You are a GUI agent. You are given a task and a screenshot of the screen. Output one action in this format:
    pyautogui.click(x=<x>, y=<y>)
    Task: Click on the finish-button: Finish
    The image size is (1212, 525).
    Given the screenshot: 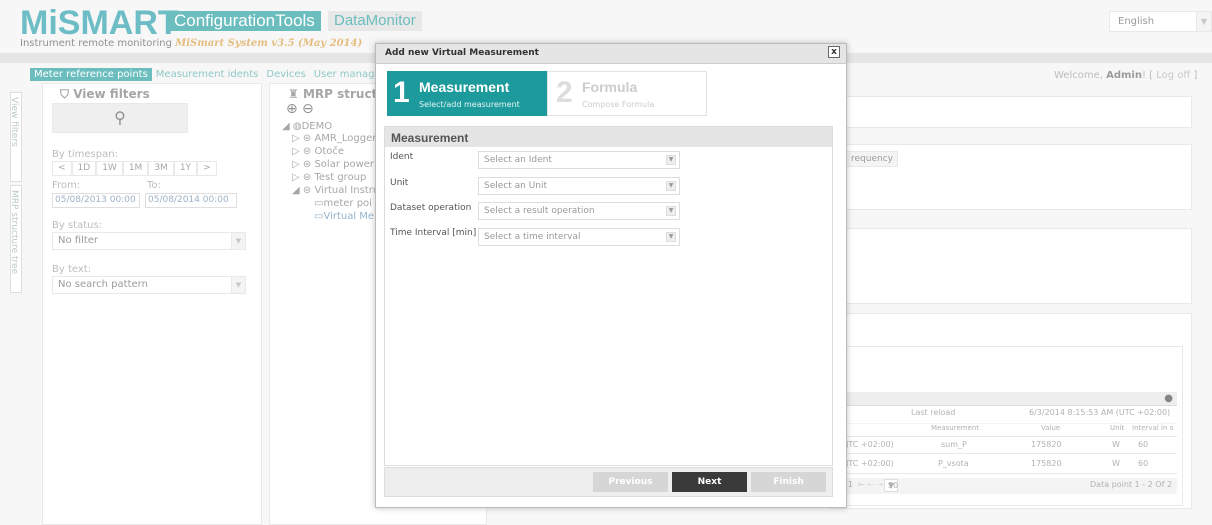 What is the action you would take?
    pyautogui.click(x=788, y=482)
    